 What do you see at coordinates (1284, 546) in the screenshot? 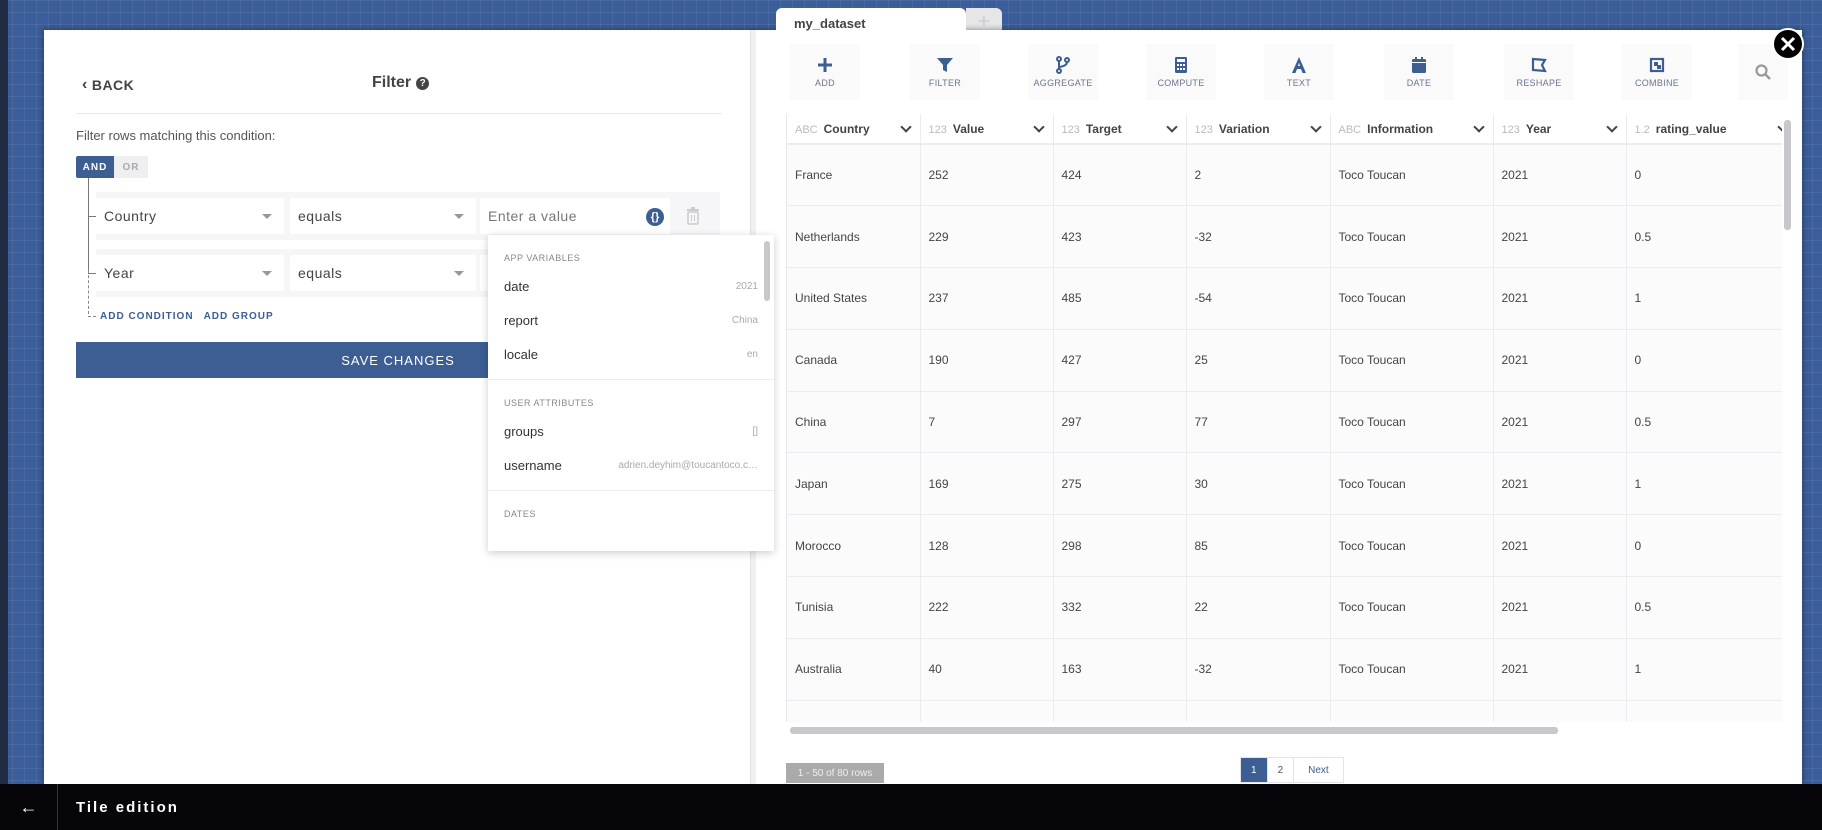
I see `table-row: Morocco 128 298 85 Toco Toucan 2021 0` at bounding box center [1284, 546].